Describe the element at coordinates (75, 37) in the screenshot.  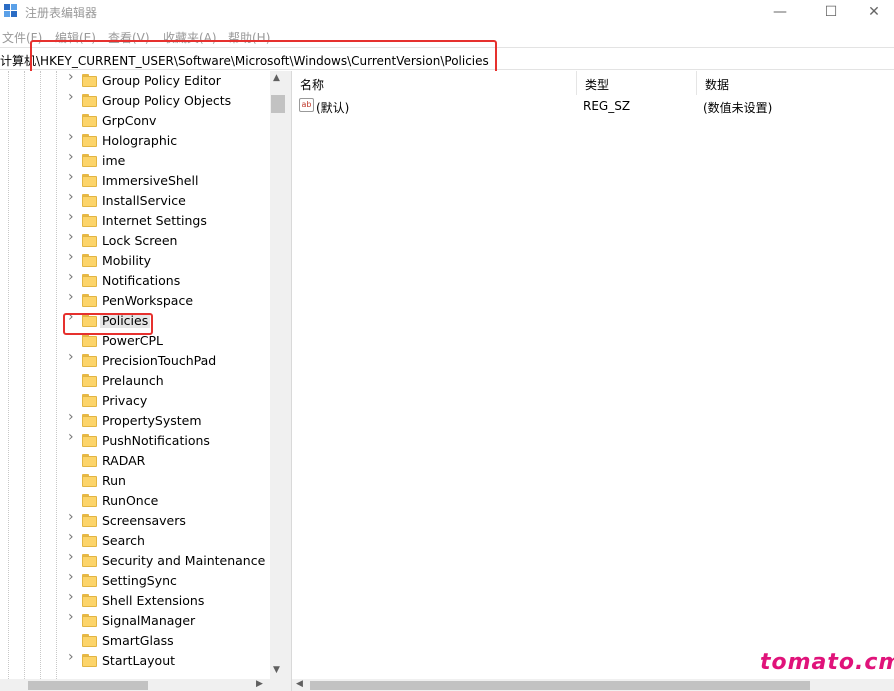
I see `menu-edit: 编辑(E)` at that location.